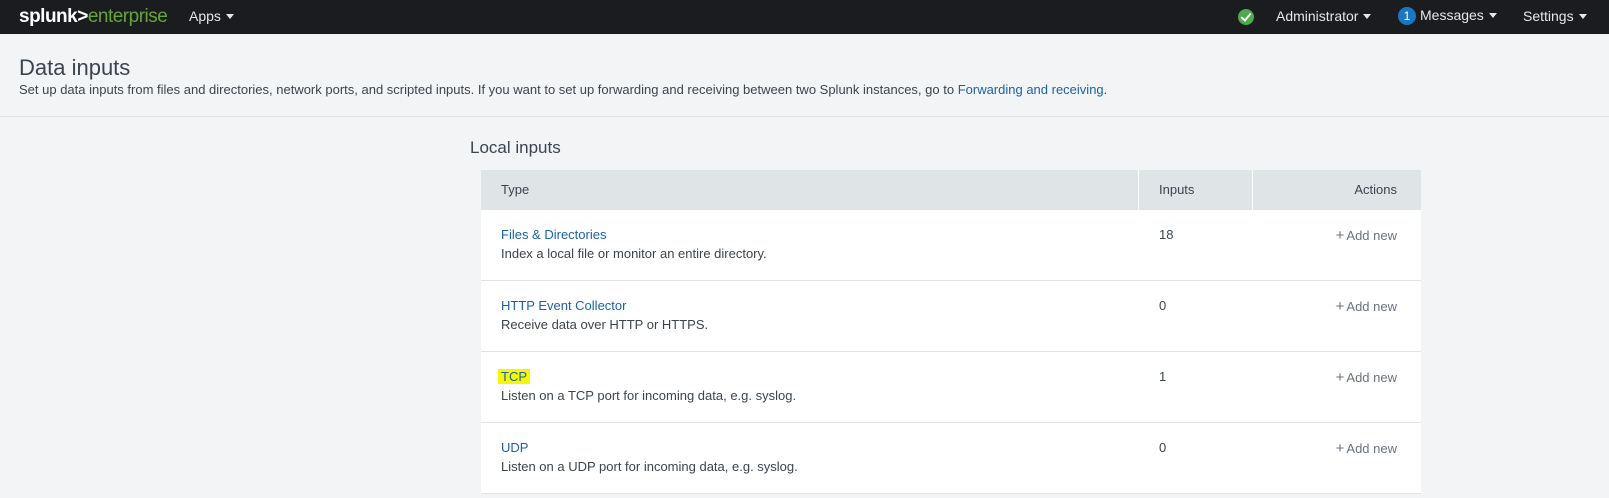  I want to click on input-type-link-http-event-collector: HTTP Event Collector, so click(563, 305).